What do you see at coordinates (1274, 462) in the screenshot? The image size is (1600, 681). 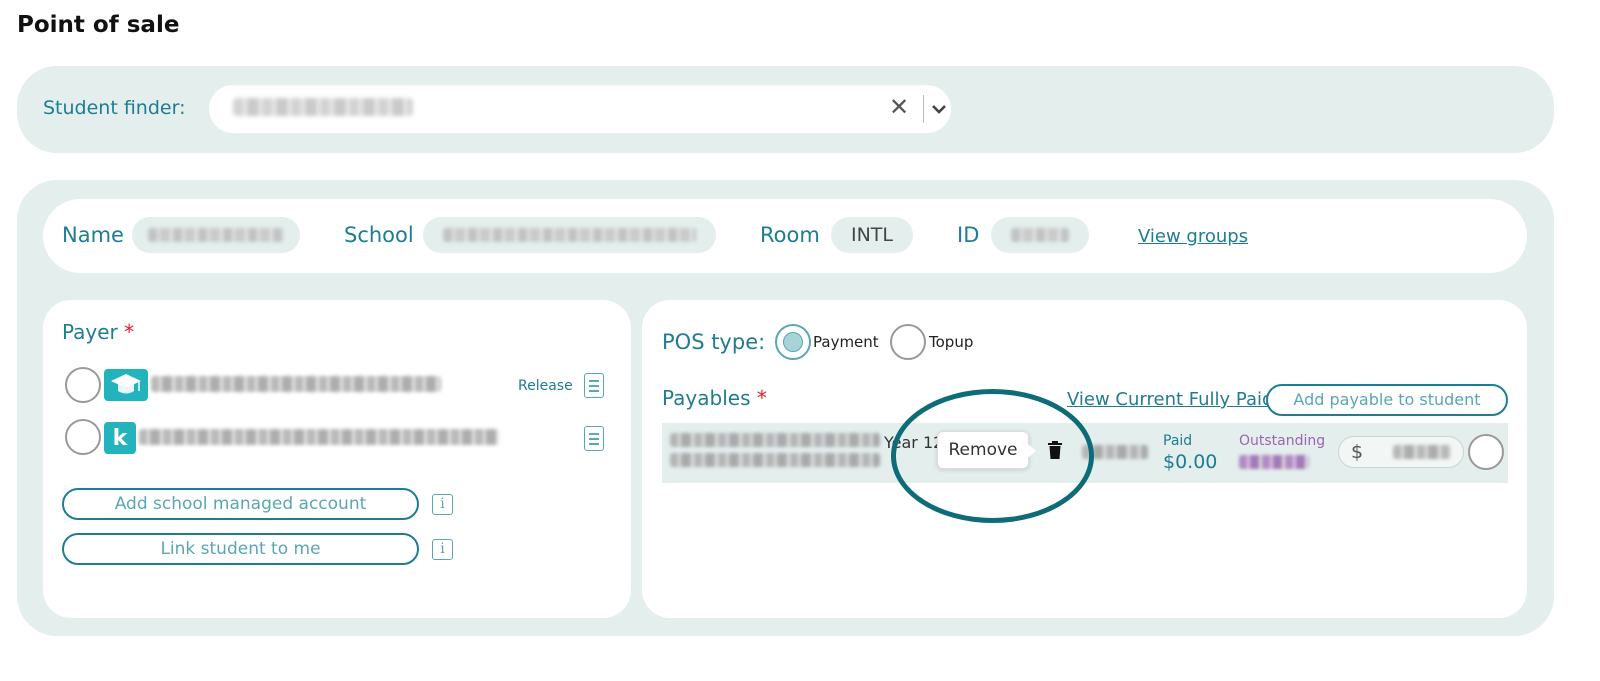 I see `outstanding-value` at bounding box center [1274, 462].